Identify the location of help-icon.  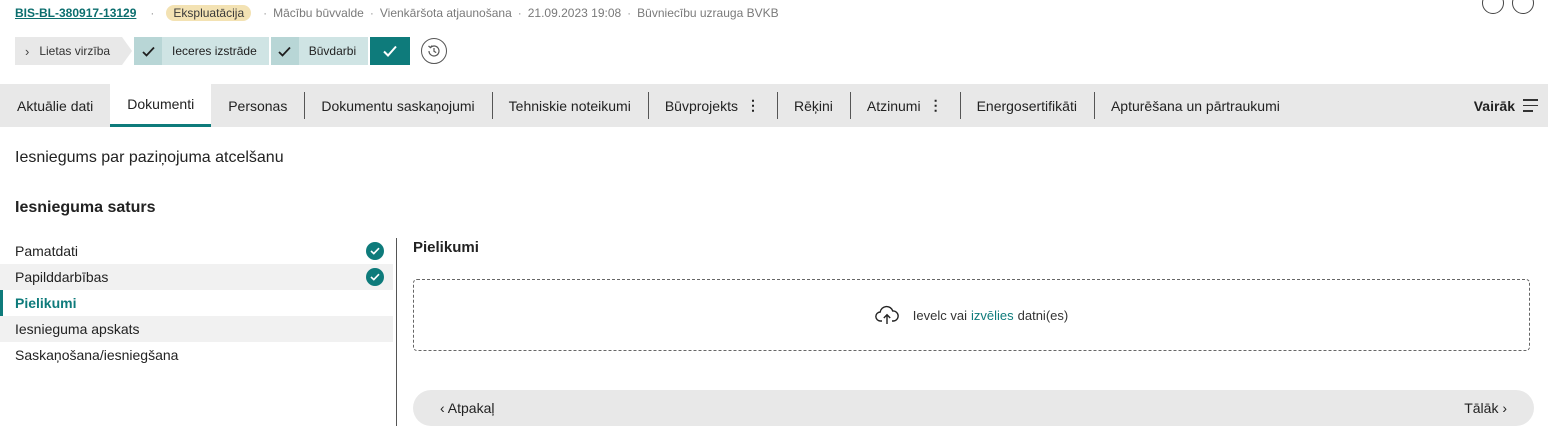
(1493, 7).